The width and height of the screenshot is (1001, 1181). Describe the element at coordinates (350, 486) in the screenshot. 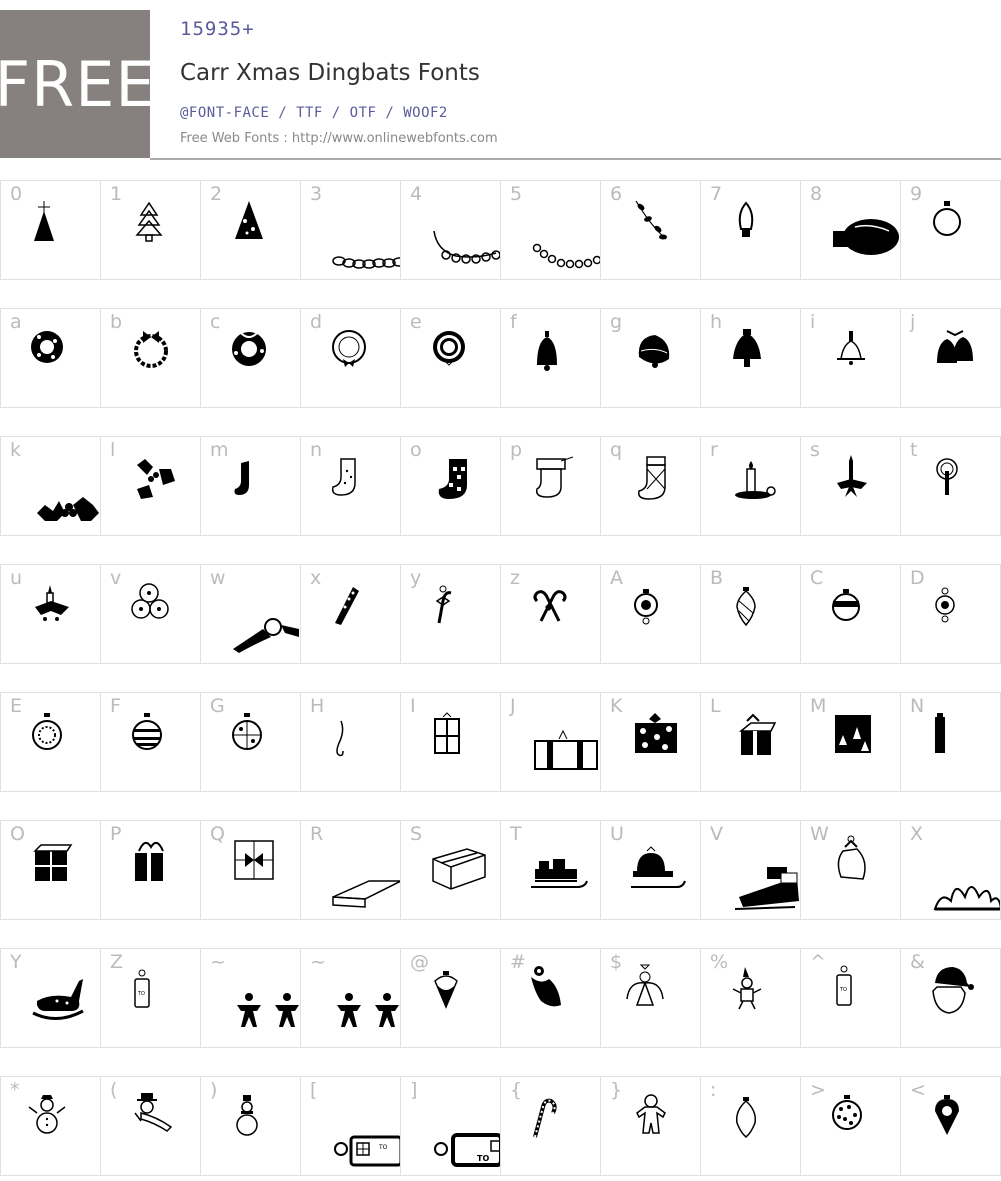

I see `glyph-cell: n` at that location.